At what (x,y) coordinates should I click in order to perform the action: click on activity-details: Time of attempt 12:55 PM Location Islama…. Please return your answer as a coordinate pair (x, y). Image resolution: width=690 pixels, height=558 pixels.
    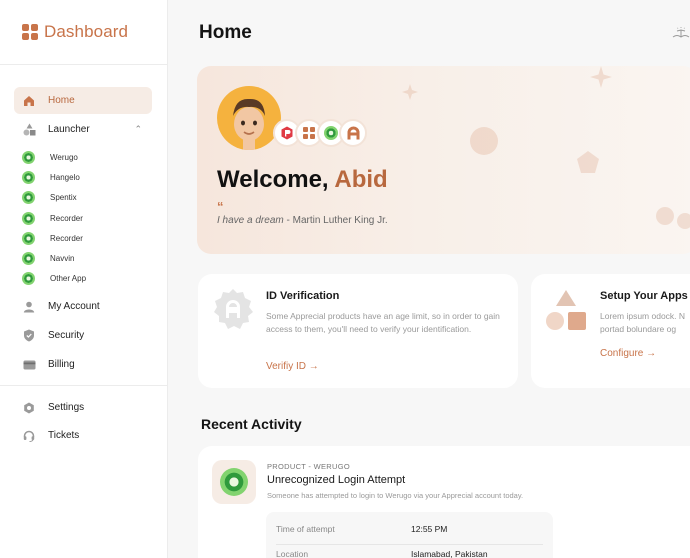
    Looking at the image, I should click on (409, 535).